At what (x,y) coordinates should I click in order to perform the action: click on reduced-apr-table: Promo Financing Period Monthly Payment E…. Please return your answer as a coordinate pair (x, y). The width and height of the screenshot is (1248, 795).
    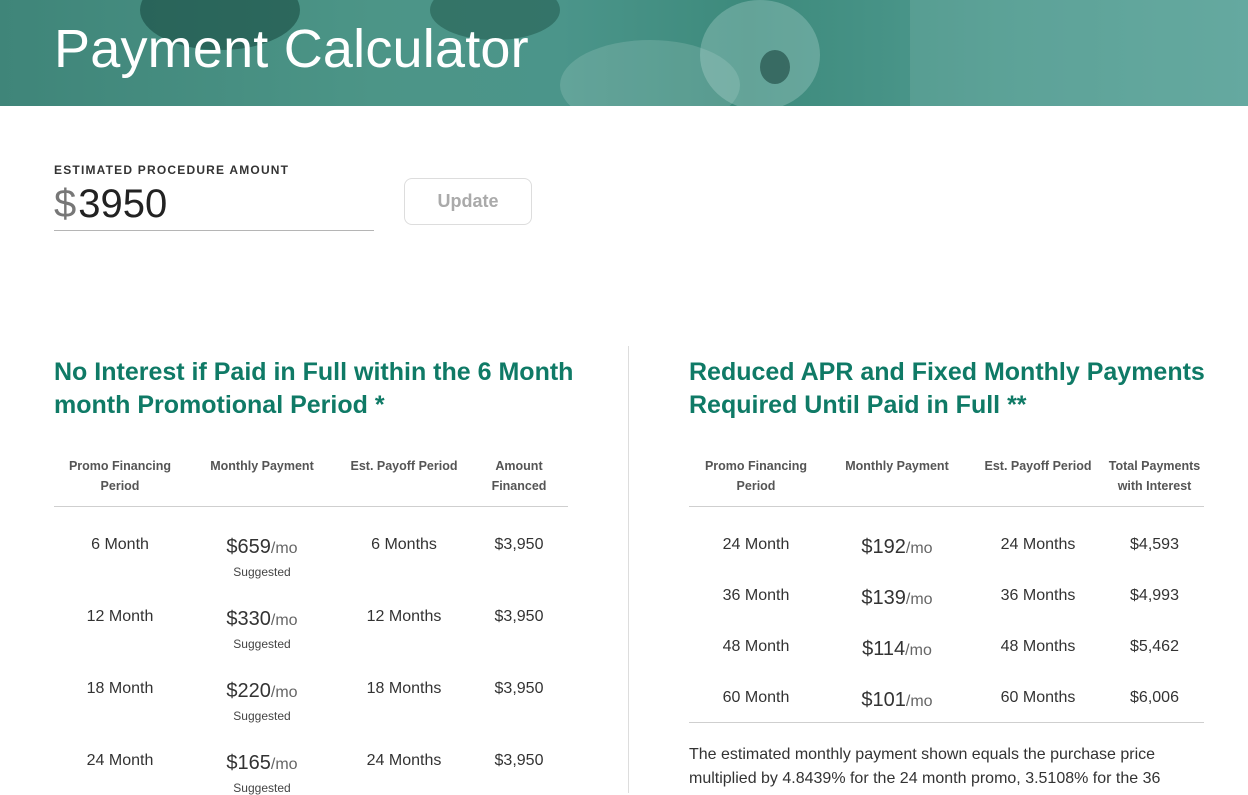
    Looking at the image, I should click on (946, 581).